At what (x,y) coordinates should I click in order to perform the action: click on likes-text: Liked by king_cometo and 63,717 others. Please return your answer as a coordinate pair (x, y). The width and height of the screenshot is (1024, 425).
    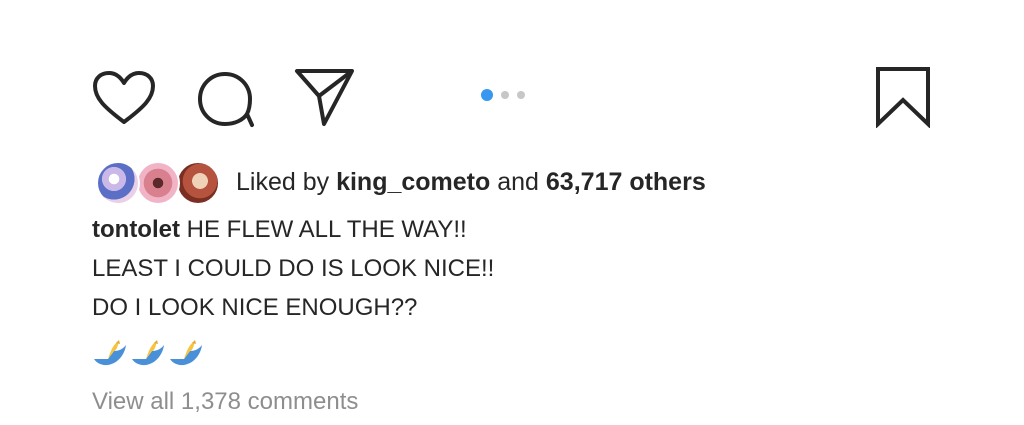
    Looking at the image, I should click on (471, 182).